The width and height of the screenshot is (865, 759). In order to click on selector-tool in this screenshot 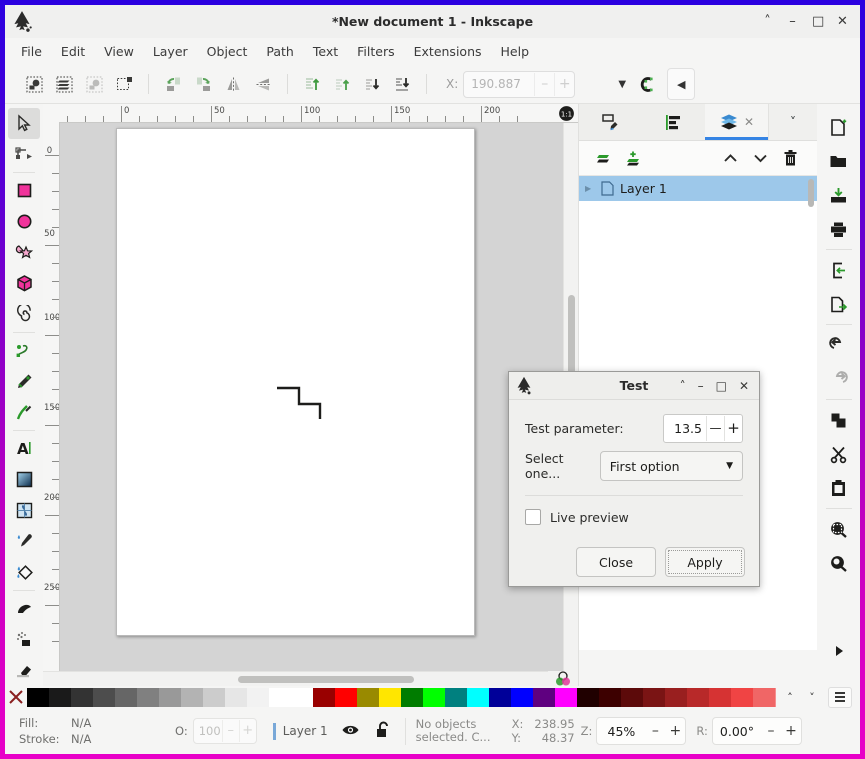, I will do `click(24, 123)`.